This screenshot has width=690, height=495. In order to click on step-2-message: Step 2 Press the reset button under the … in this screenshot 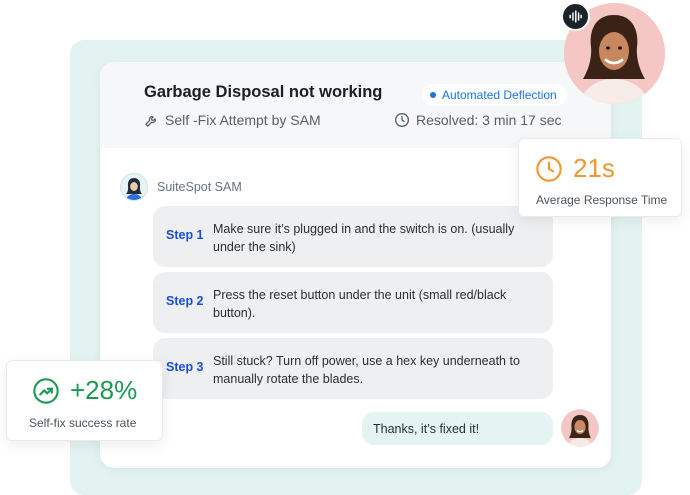, I will do `click(353, 302)`.